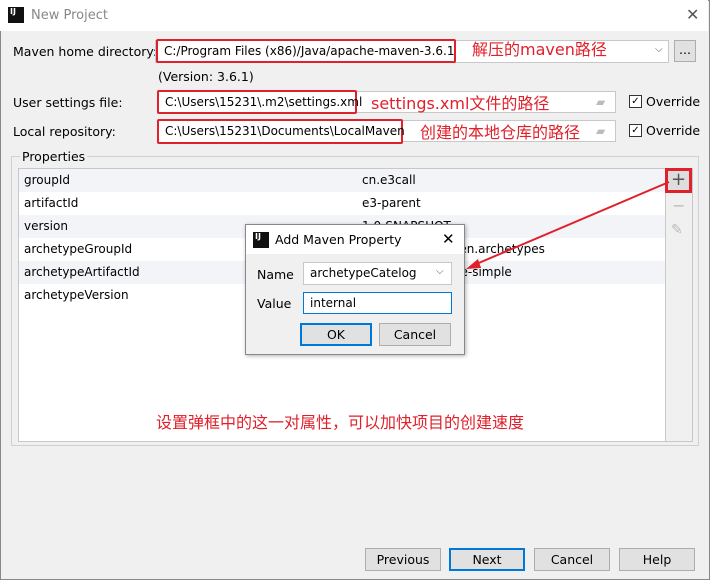 The width and height of the screenshot is (710, 580). What do you see at coordinates (572, 559) in the screenshot?
I see `cancel-wizard-button: Cancel` at bounding box center [572, 559].